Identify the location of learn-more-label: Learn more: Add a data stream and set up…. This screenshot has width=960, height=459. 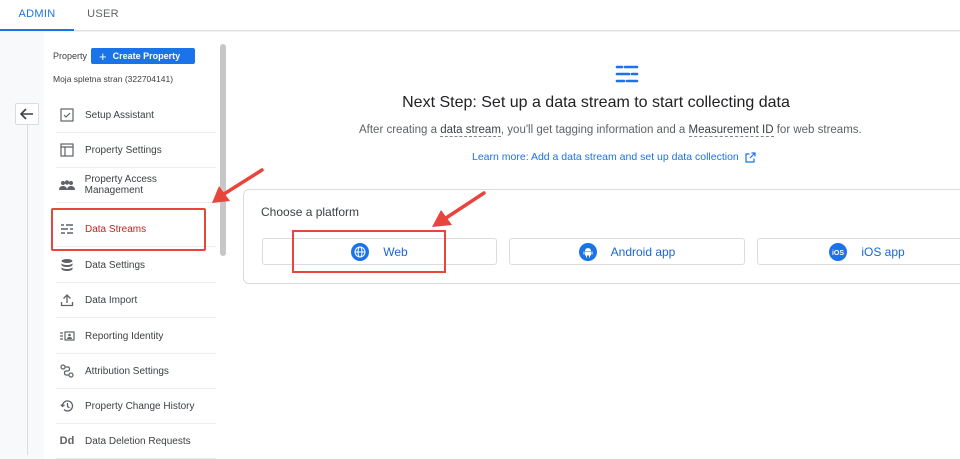
(605, 157).